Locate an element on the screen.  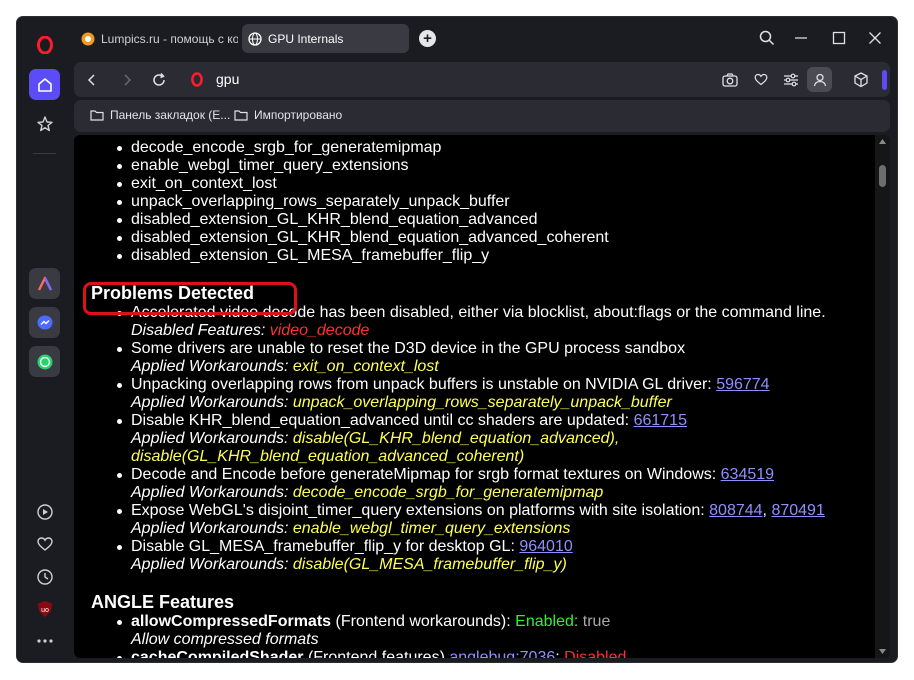
sidebar-divider is located at coordinates (44, 153).